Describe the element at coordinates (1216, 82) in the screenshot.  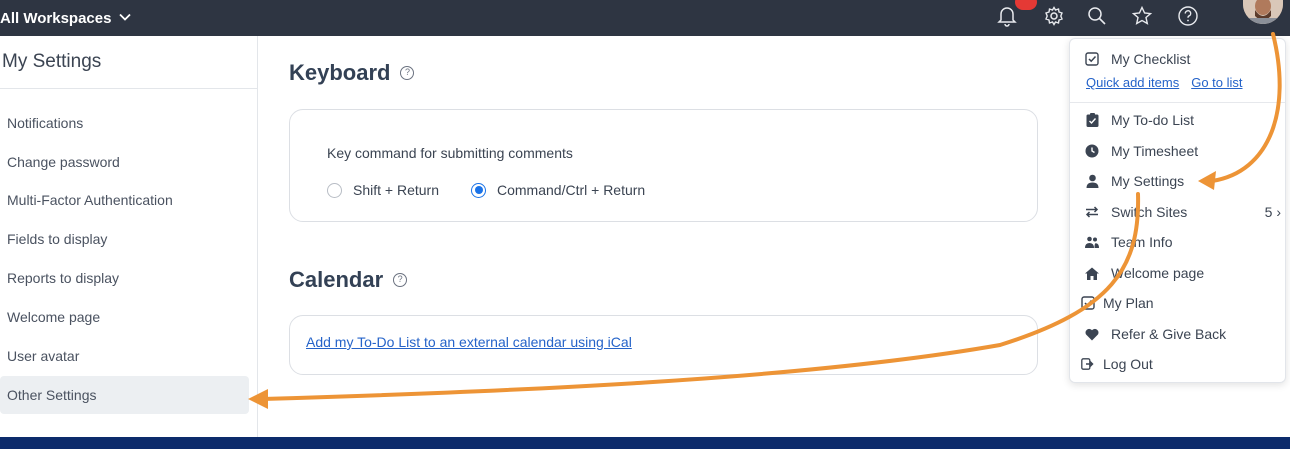
I see `go-to-list-link: Go to list` at that location.